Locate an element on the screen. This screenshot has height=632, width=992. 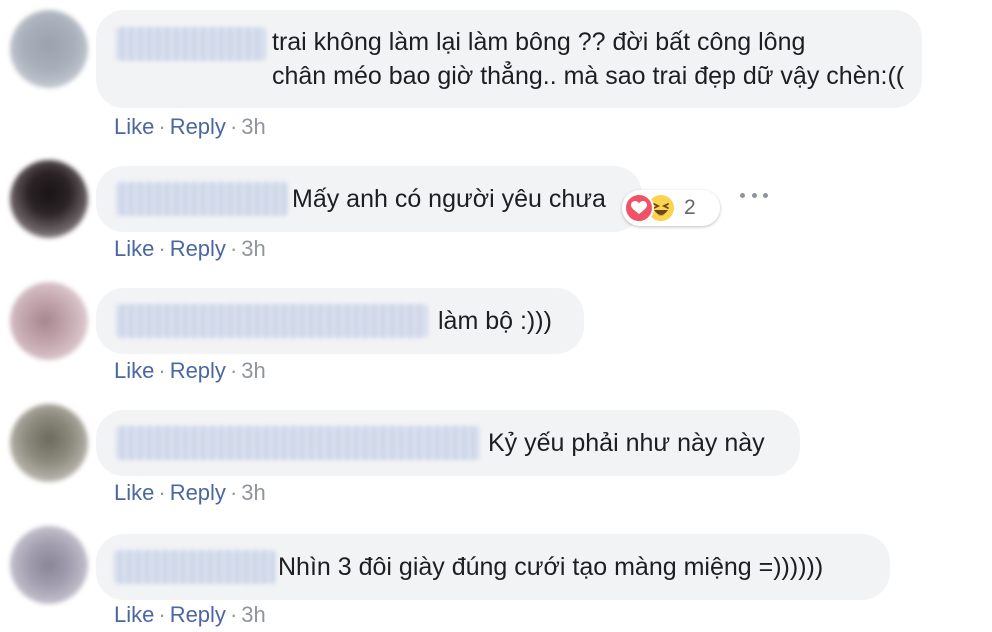
more-options-icon is located at coordinates (754, 195).